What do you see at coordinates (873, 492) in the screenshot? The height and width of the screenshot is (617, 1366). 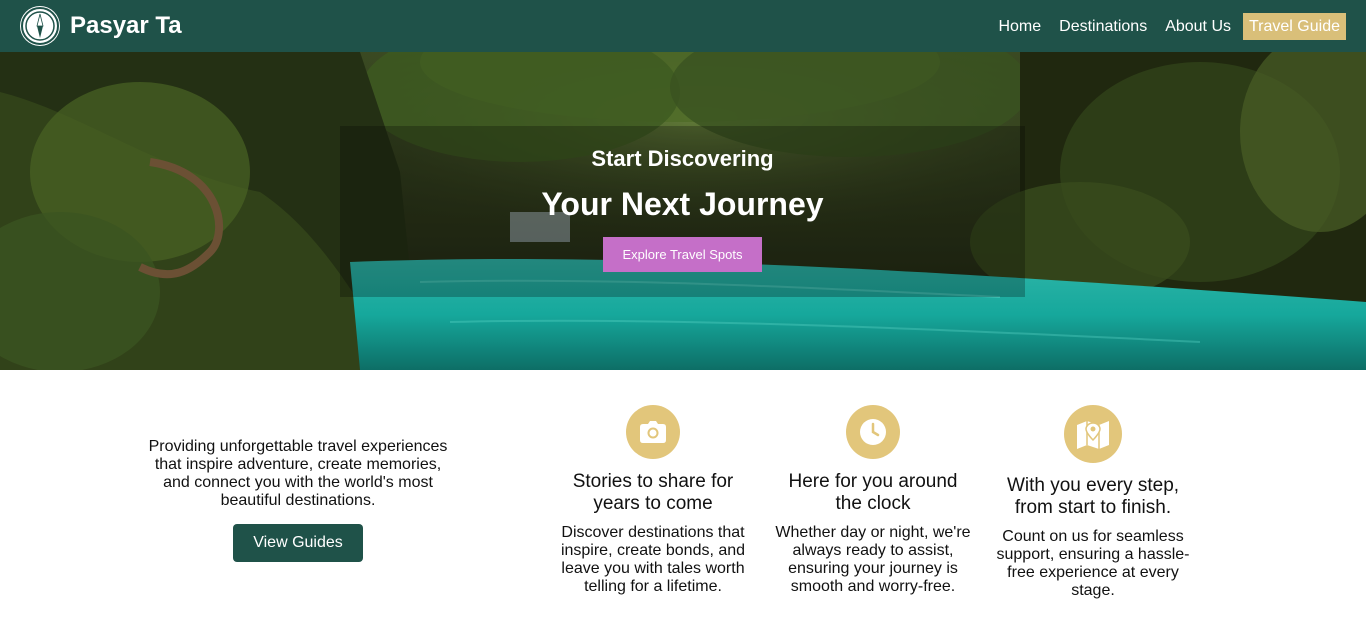 I see `feature-title: Here for you around the clock` at bounding box center [873, 492].